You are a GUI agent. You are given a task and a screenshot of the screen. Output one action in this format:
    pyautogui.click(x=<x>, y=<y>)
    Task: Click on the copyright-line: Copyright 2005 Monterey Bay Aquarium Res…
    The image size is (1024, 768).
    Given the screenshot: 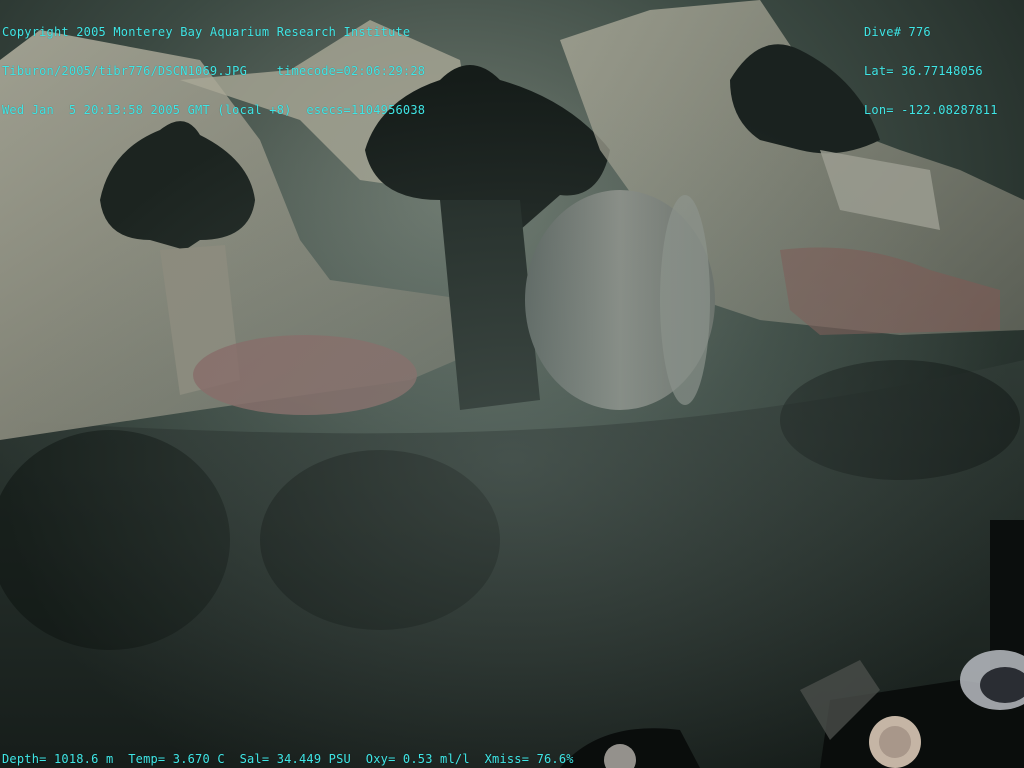 What is the action you would take?
    pyautogui.click(x=206, y=32)
    